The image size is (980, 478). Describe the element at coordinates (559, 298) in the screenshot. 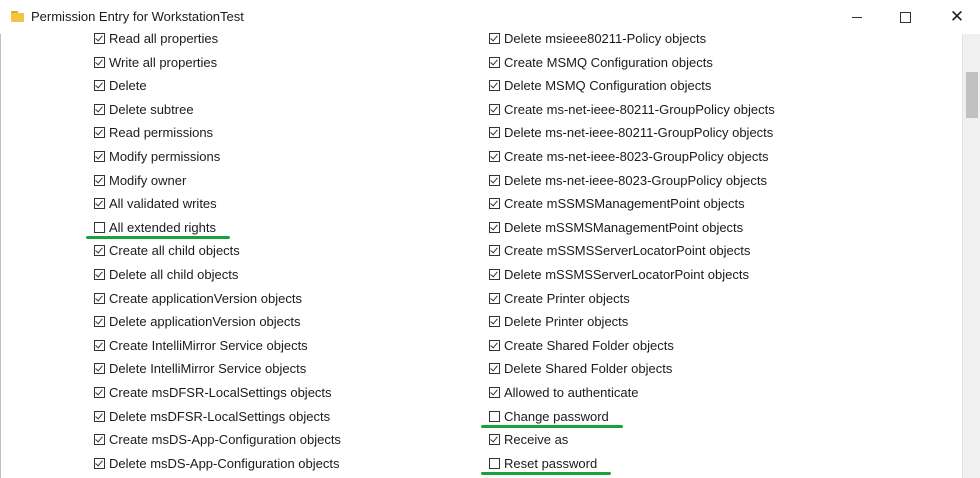

I see `permission-right-11: Create Printer objects` at that location.